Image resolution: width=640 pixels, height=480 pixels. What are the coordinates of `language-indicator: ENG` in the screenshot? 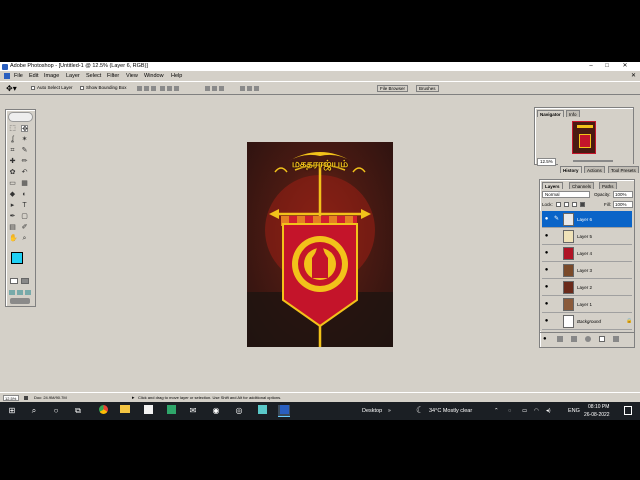 It's located at (574, 411).